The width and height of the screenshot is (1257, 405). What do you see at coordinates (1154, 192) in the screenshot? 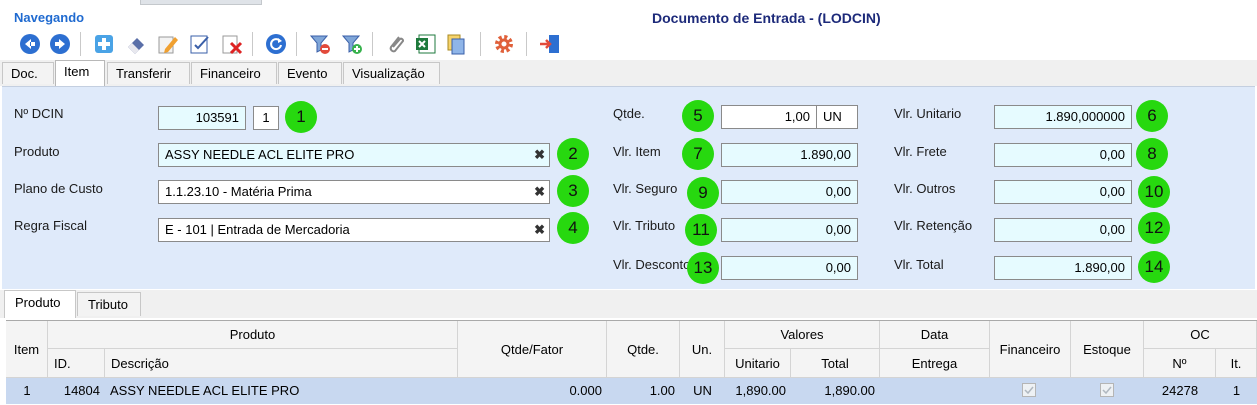
I see `marker-10: 10` at bounding box center [1154, 192].